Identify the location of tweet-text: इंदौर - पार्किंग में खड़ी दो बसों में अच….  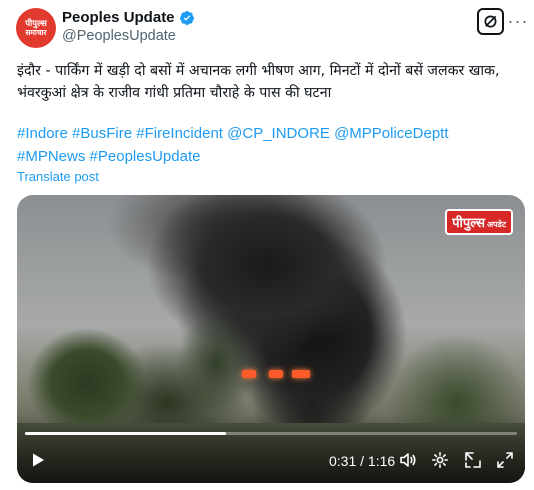
(258, 82).